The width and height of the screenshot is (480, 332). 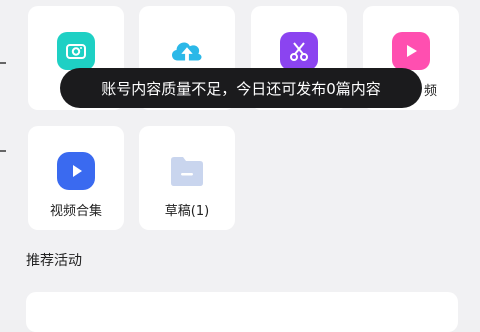 What do you see at coordinates (187, 171) in the screenshot?
I see `draft-folder-icon` at bounding box center [187, 171].